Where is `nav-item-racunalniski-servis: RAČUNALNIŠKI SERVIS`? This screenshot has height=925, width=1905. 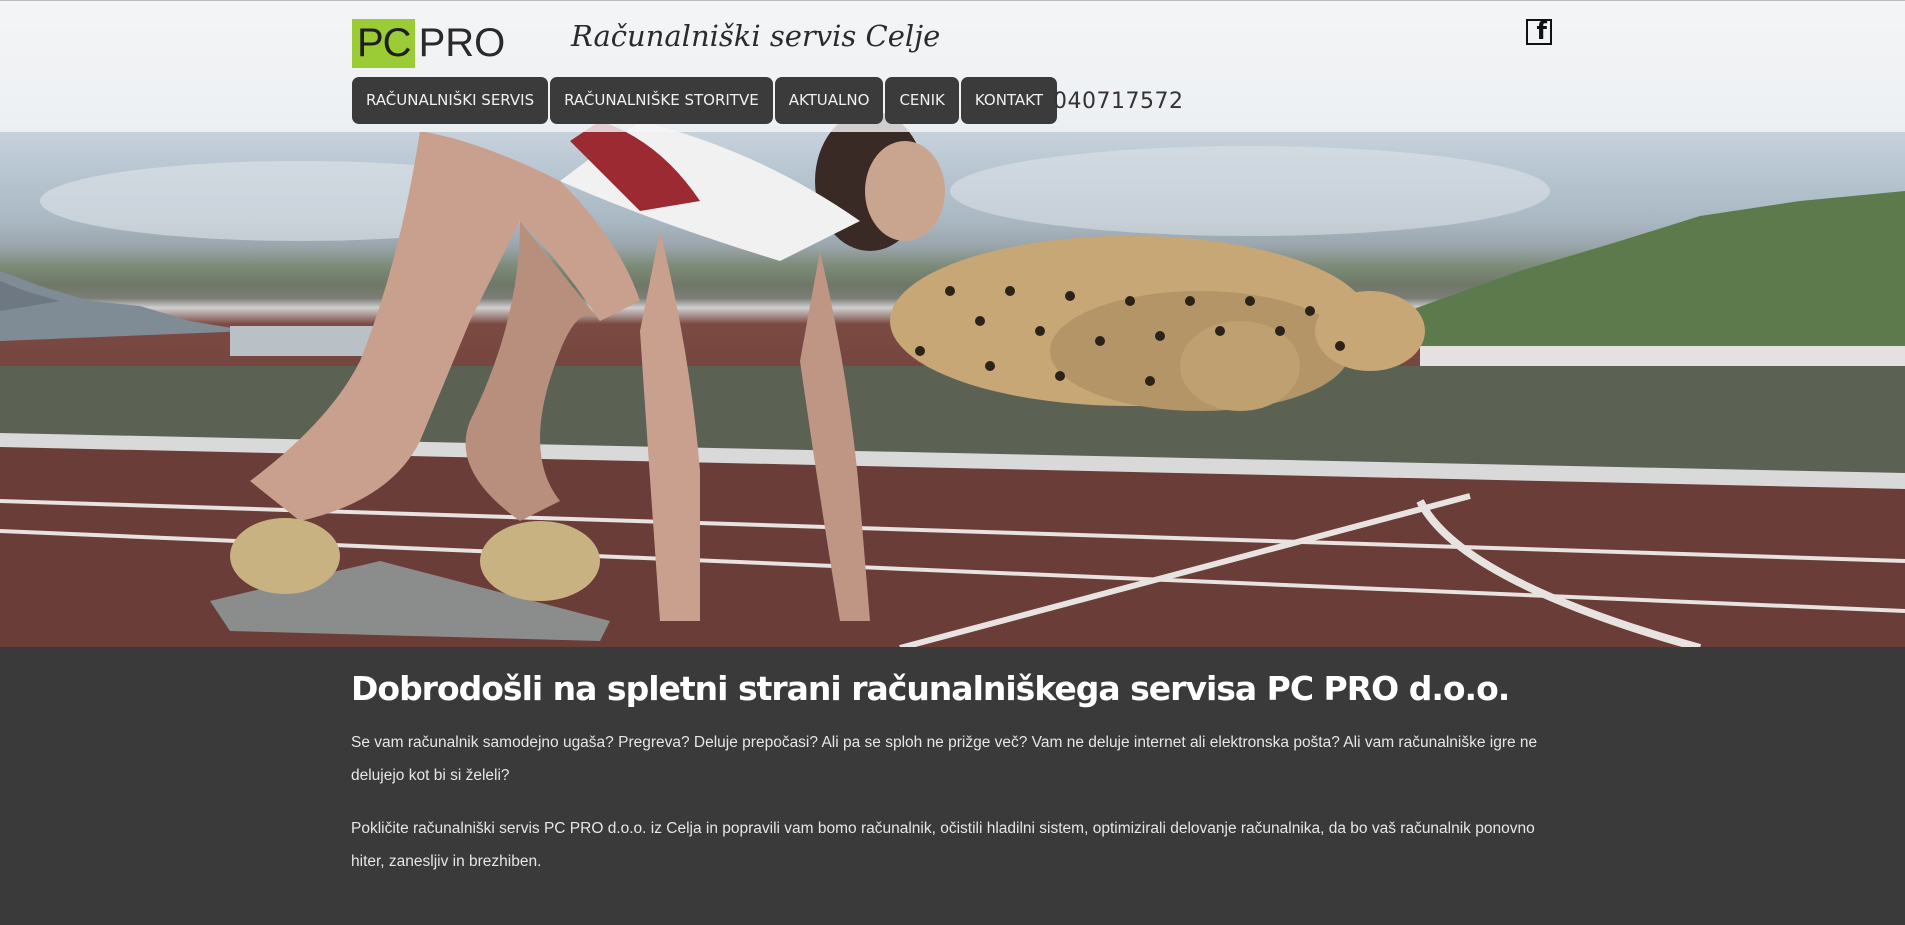 nav-item-racunalniski-servis: RAČUNALNIŠKI SERVIS is located at coordinates (450, 100).